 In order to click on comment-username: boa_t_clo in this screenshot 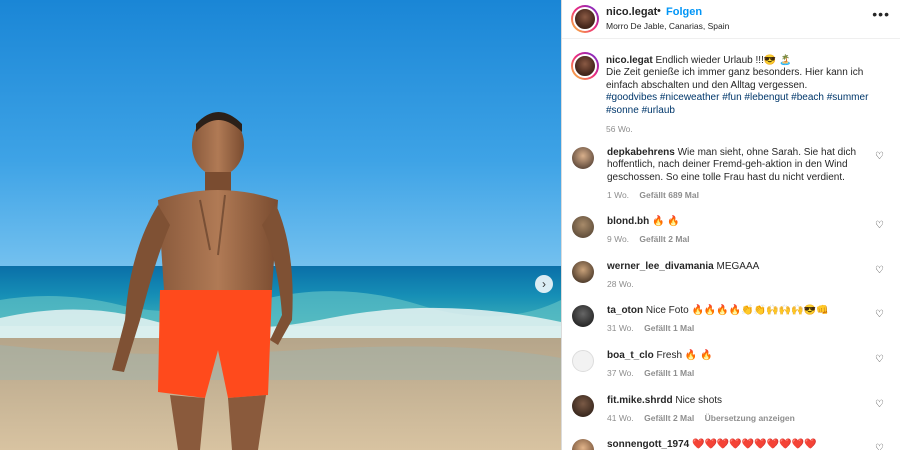, I will do `click(630, 355)`.